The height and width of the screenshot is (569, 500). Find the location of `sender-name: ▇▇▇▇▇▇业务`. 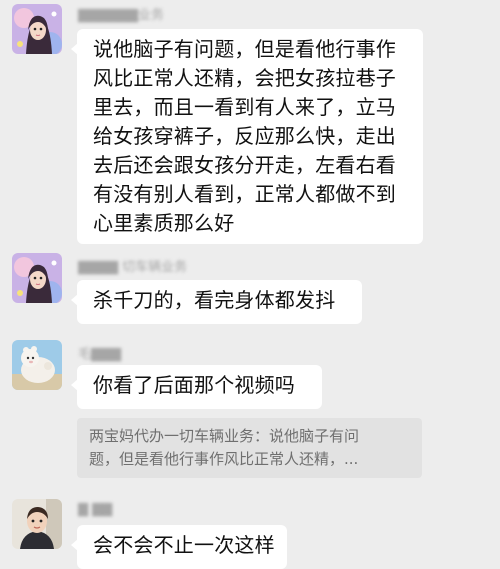

sender-name: ▇▇▇▇▇▇业务 is located at coordinates (121, 15).